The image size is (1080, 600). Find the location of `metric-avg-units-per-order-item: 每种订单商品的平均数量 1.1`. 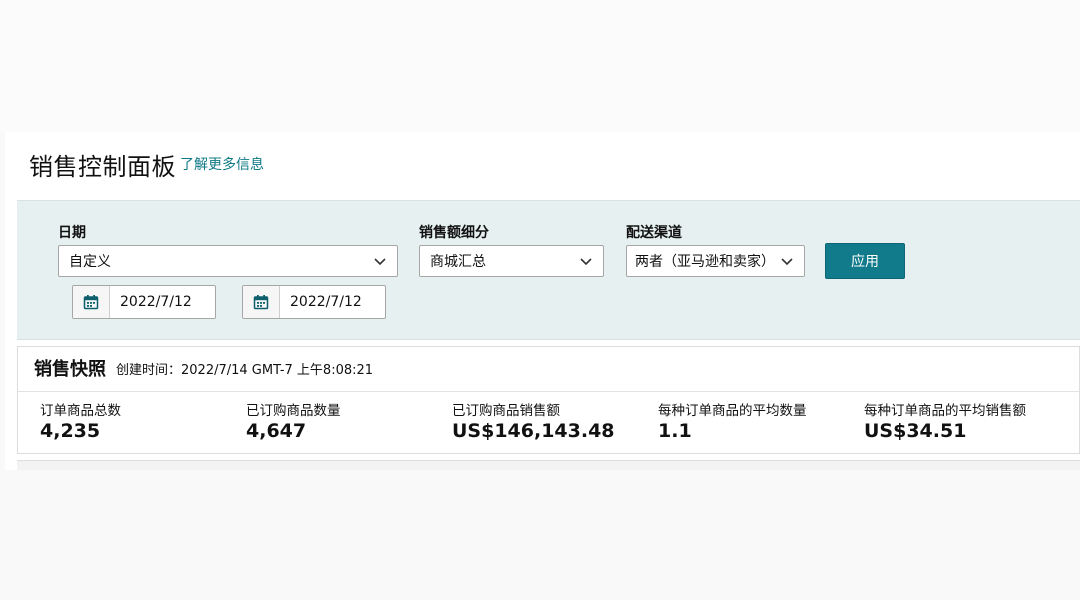

metric-avg-units-per-order-item: 每种订单商品的平均数量 1.1 is located at coordinates (732, 420).